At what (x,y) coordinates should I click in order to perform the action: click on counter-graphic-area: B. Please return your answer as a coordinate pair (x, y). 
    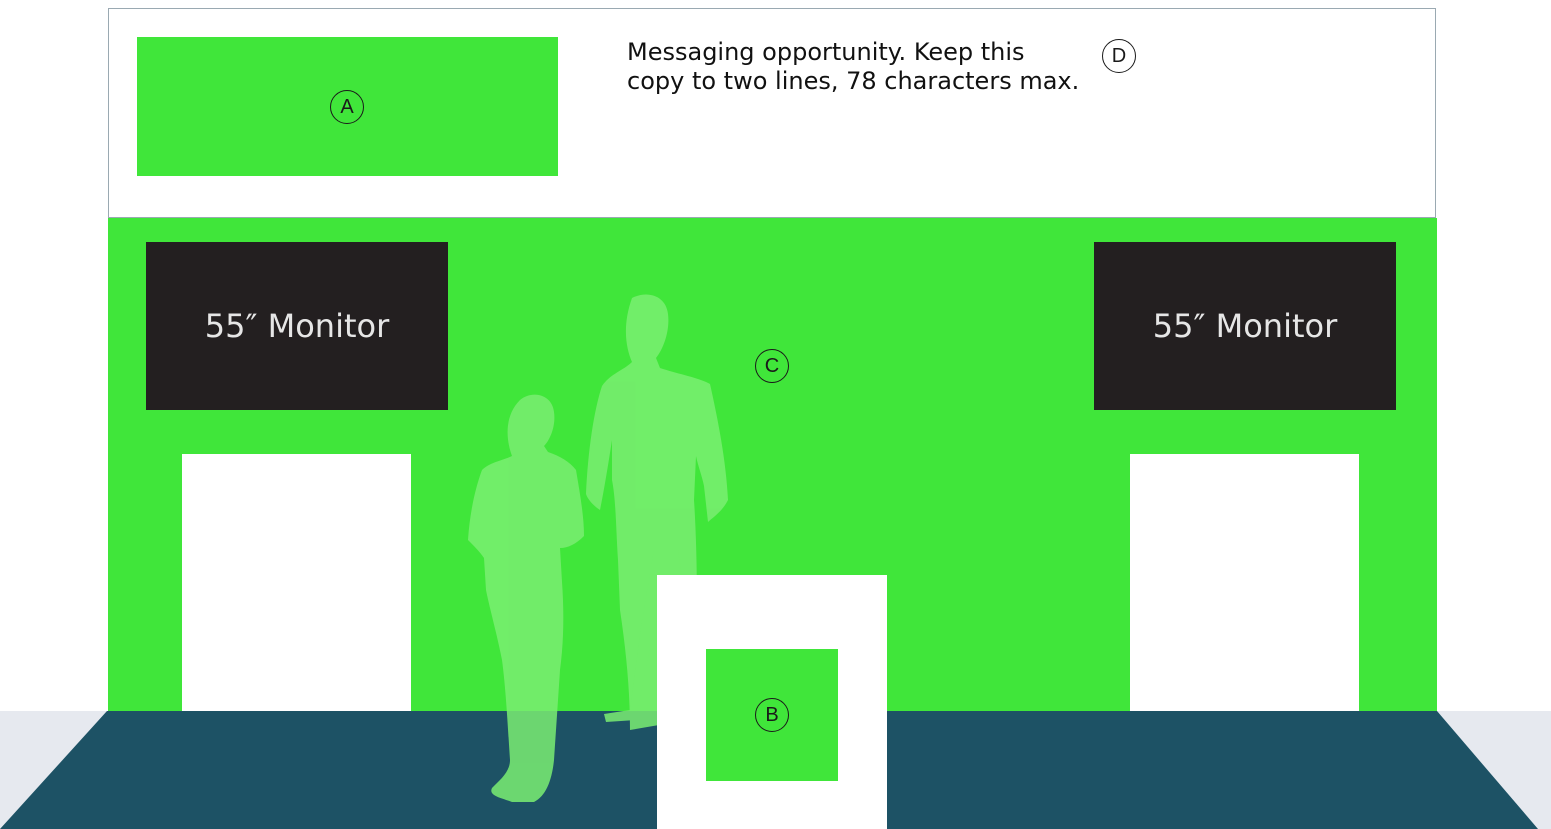
    Looking at the image, I should click on (772, 715).